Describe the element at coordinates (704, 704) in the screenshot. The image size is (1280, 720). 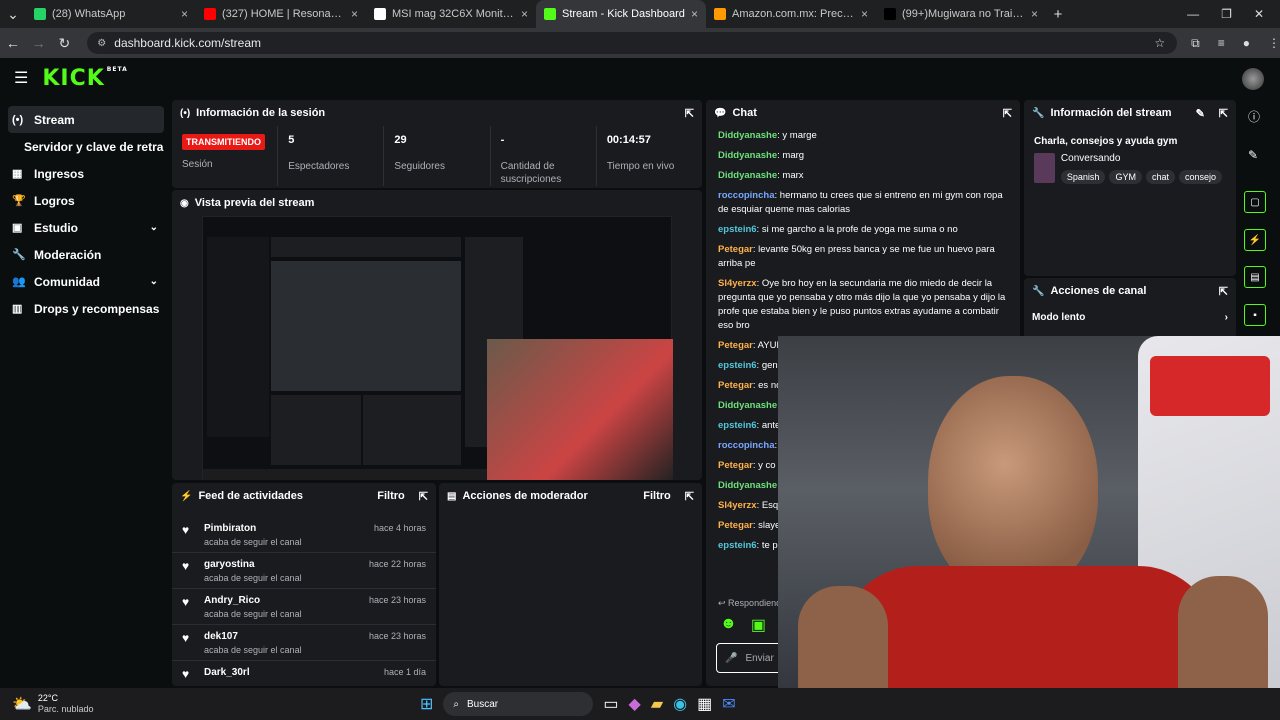
I see `store-icon: ▦` at that location.